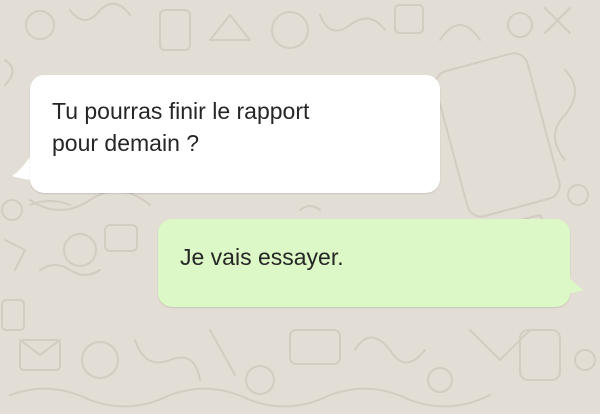 This screenshot has width=600, height=414. Describe the element at coordinates (572, 279) in the screenshot. I see `outgoing-bubble-tail-icon` at that location.